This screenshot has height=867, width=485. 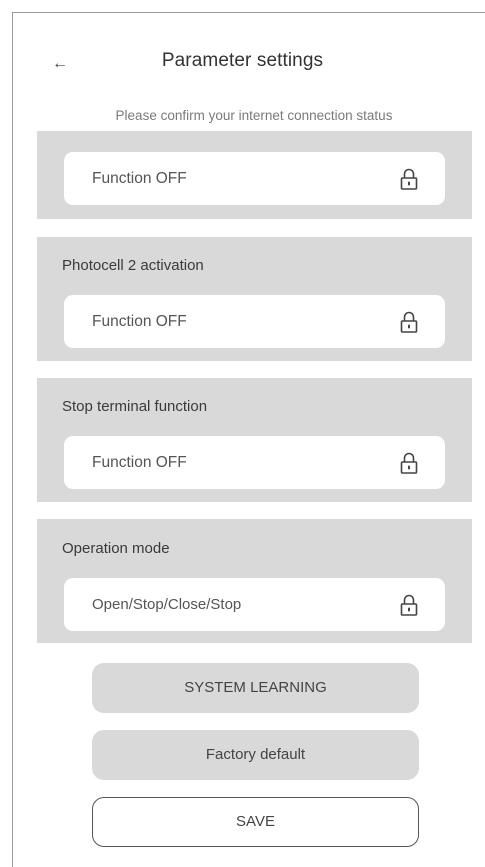 I want to click on page-title: Parameter settings, so click(x=242, y=60).